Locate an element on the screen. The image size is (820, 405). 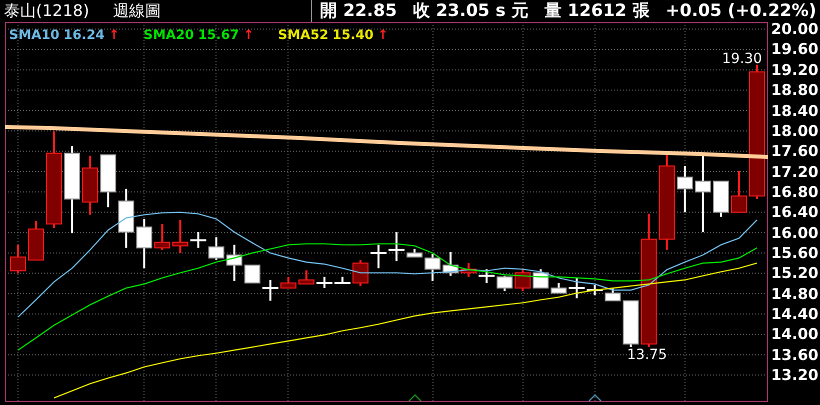
axis-label: 14.80 is located at coordinates (794, 294).